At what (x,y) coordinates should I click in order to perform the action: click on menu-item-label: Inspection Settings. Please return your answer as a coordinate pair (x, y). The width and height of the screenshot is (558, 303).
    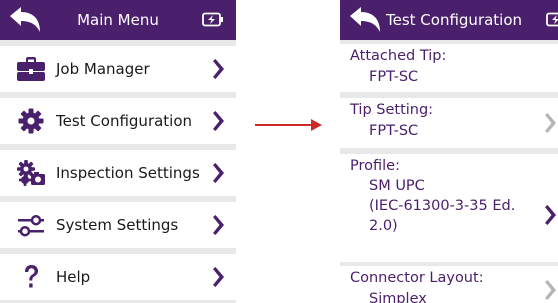
    Looking at the image, I should click on (128, 173).